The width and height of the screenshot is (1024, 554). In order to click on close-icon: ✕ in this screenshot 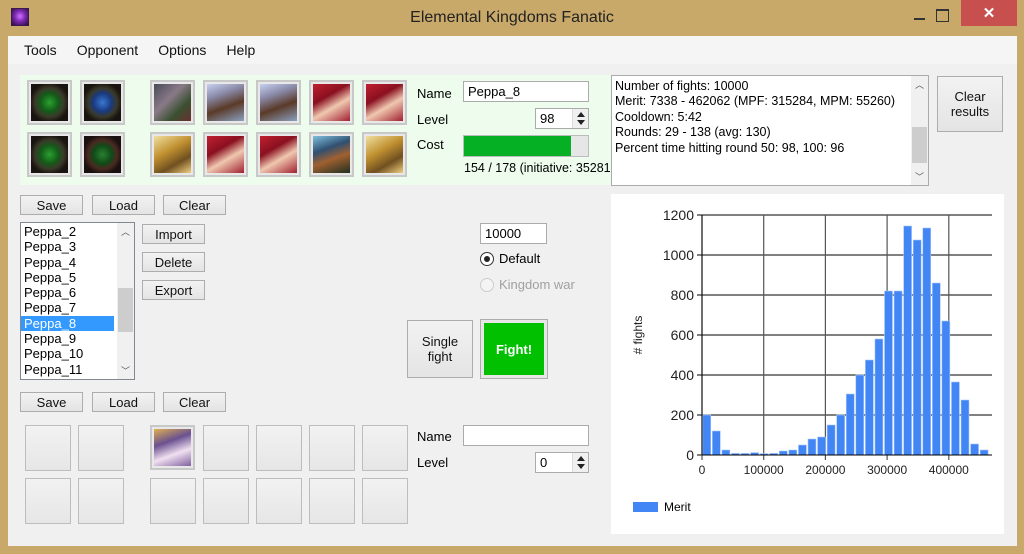, I will do `click(989, 13)`.